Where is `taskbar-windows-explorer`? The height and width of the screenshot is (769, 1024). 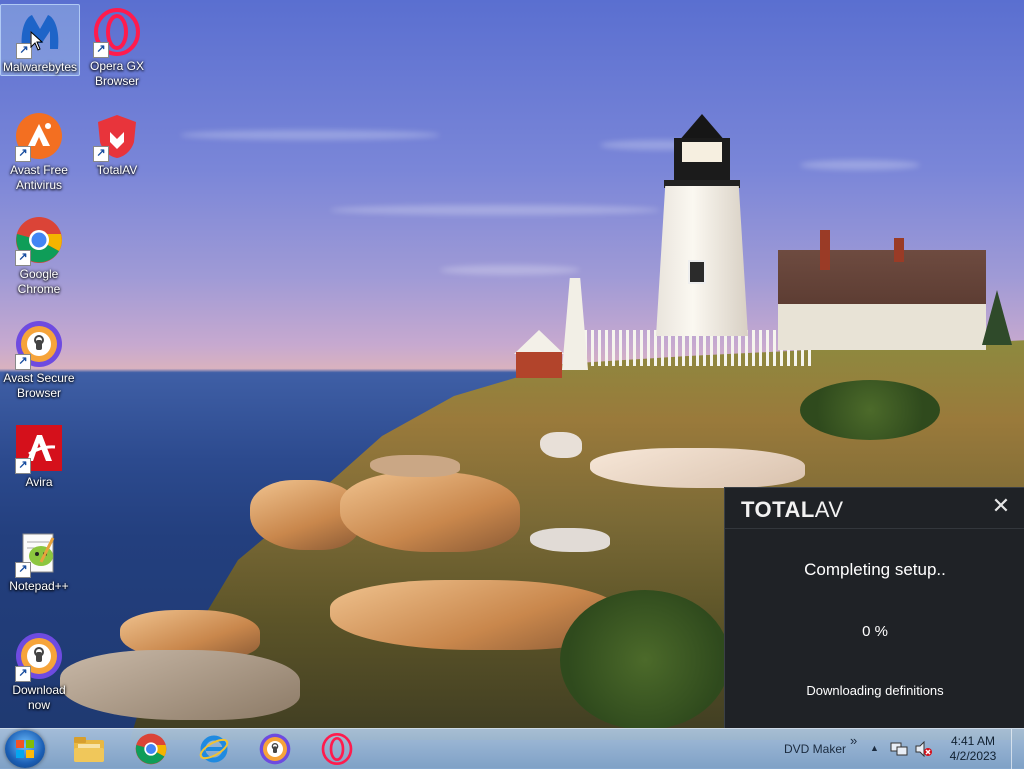
taskbar-windows-explorer is located at coordinates (89, 749).